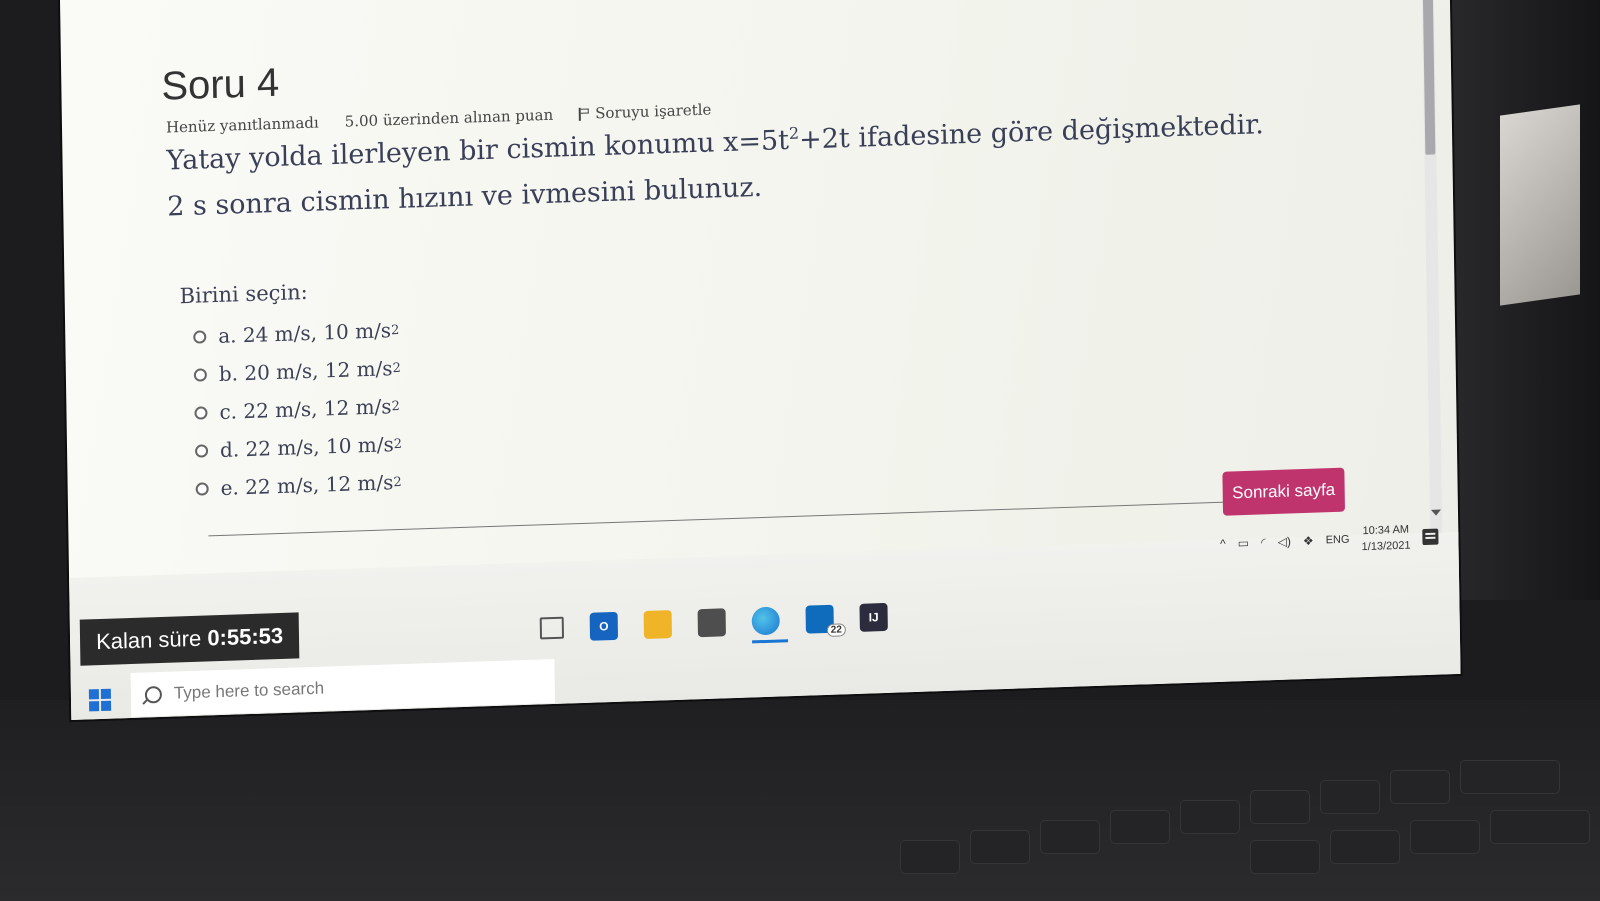 The height and width of the screenshot is (901, 1600). Describe the element at coordinates (1436, 512) in the screenshot. I see `scroll-down-icon` at that location.